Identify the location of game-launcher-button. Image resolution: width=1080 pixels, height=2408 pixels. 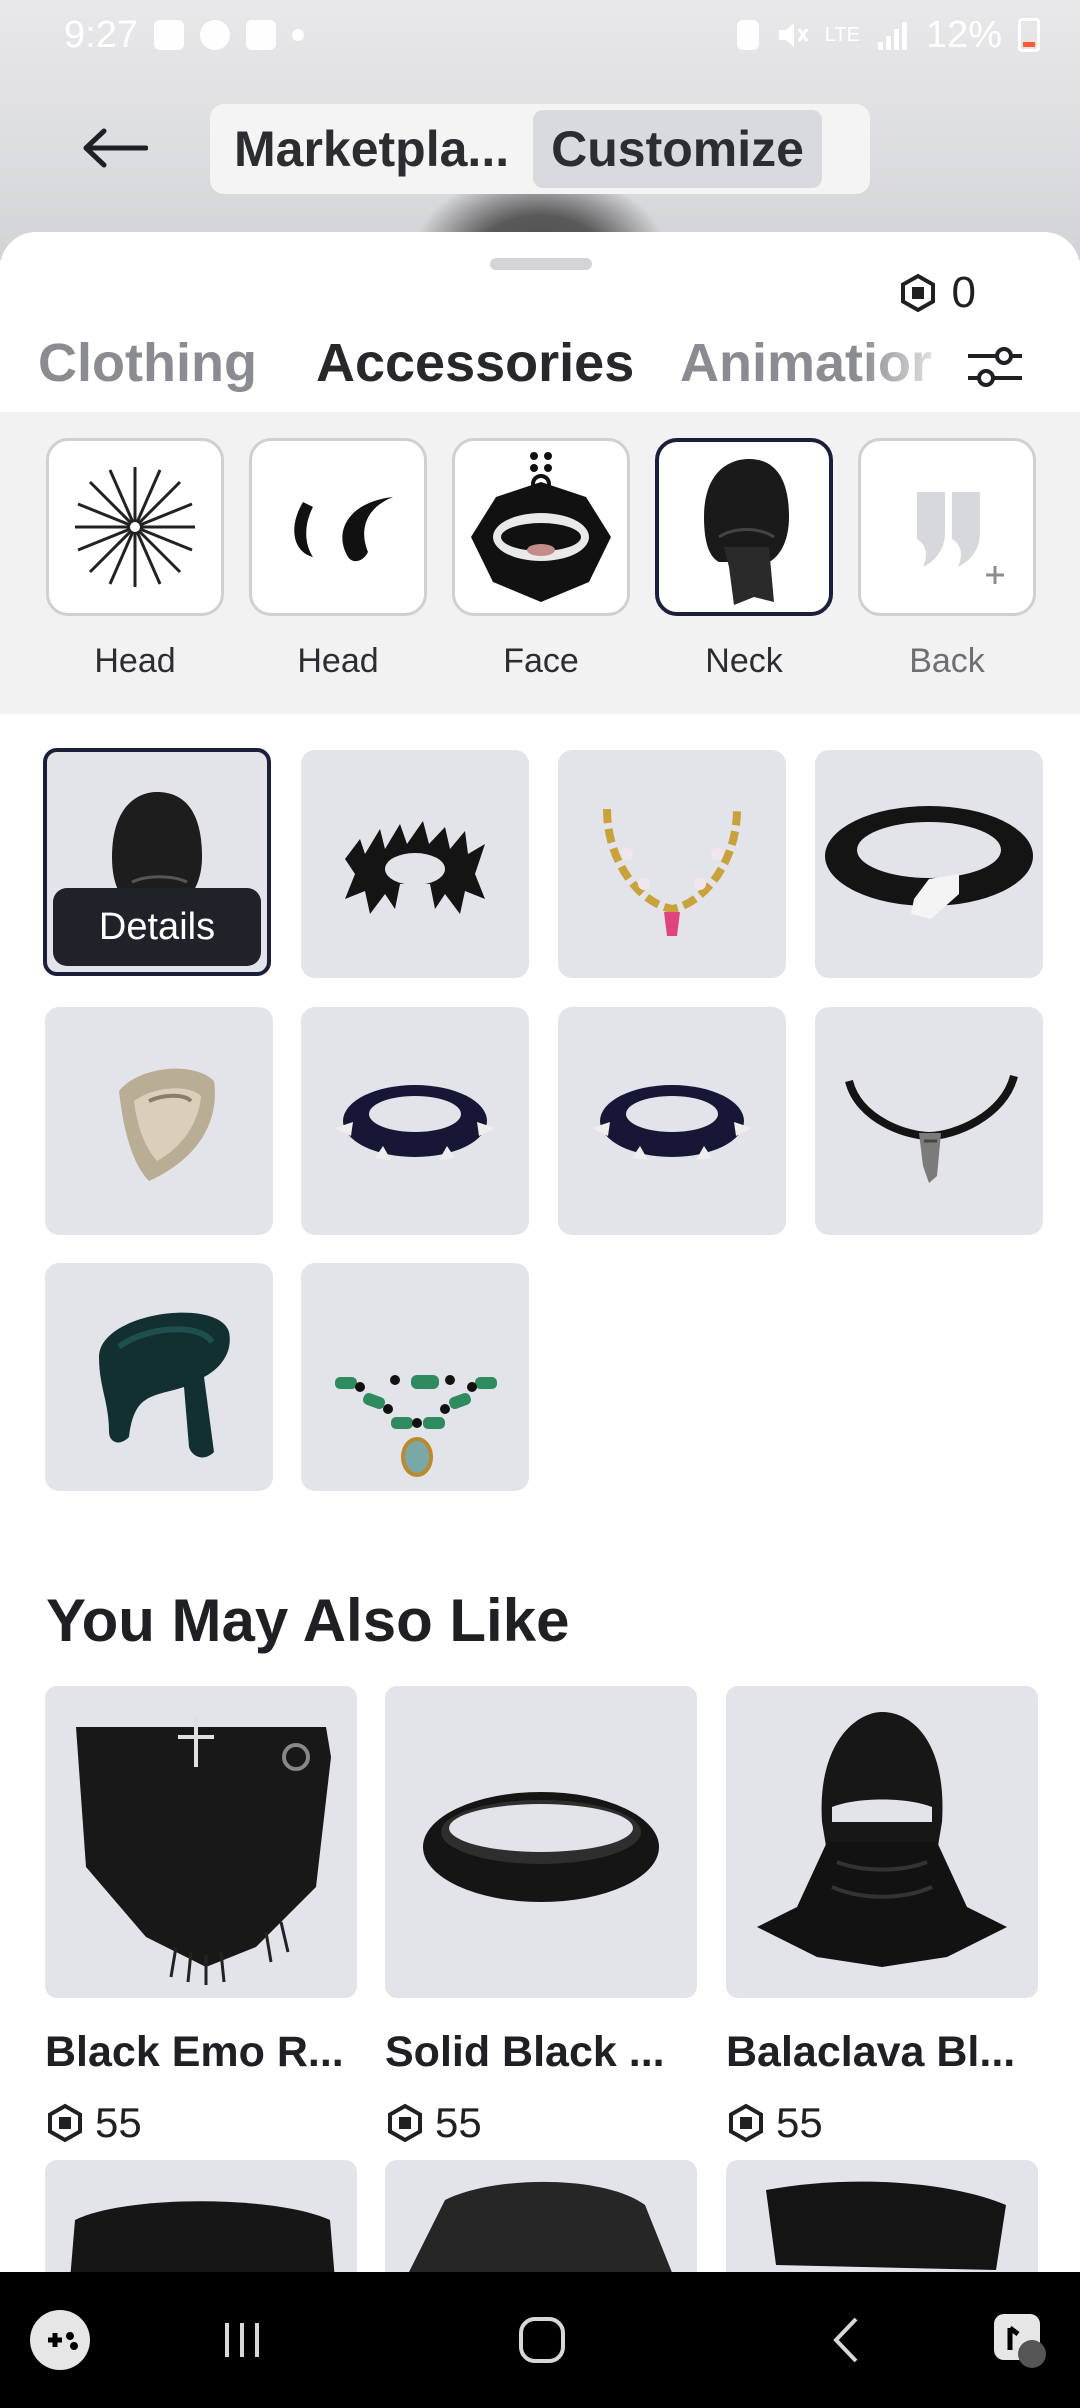
(60, 2340).